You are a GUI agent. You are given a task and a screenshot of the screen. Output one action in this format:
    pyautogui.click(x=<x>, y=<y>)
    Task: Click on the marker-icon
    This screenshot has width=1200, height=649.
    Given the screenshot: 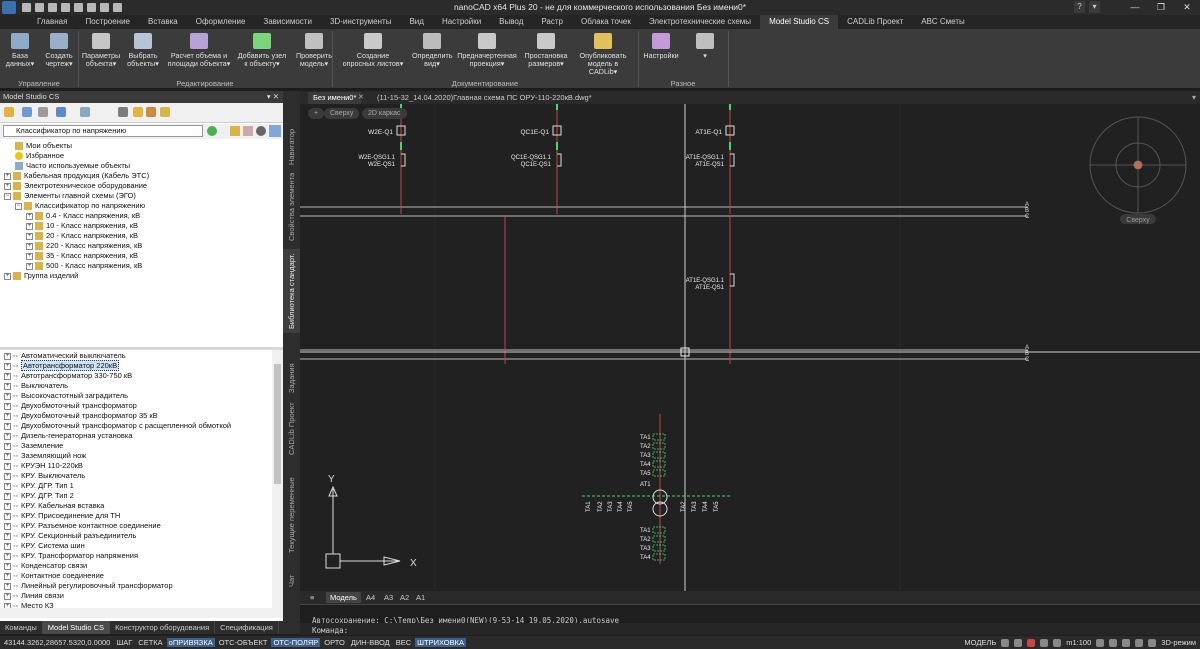 What is the action you would take?
    pyautogui.click(x=1031, y=642)
    